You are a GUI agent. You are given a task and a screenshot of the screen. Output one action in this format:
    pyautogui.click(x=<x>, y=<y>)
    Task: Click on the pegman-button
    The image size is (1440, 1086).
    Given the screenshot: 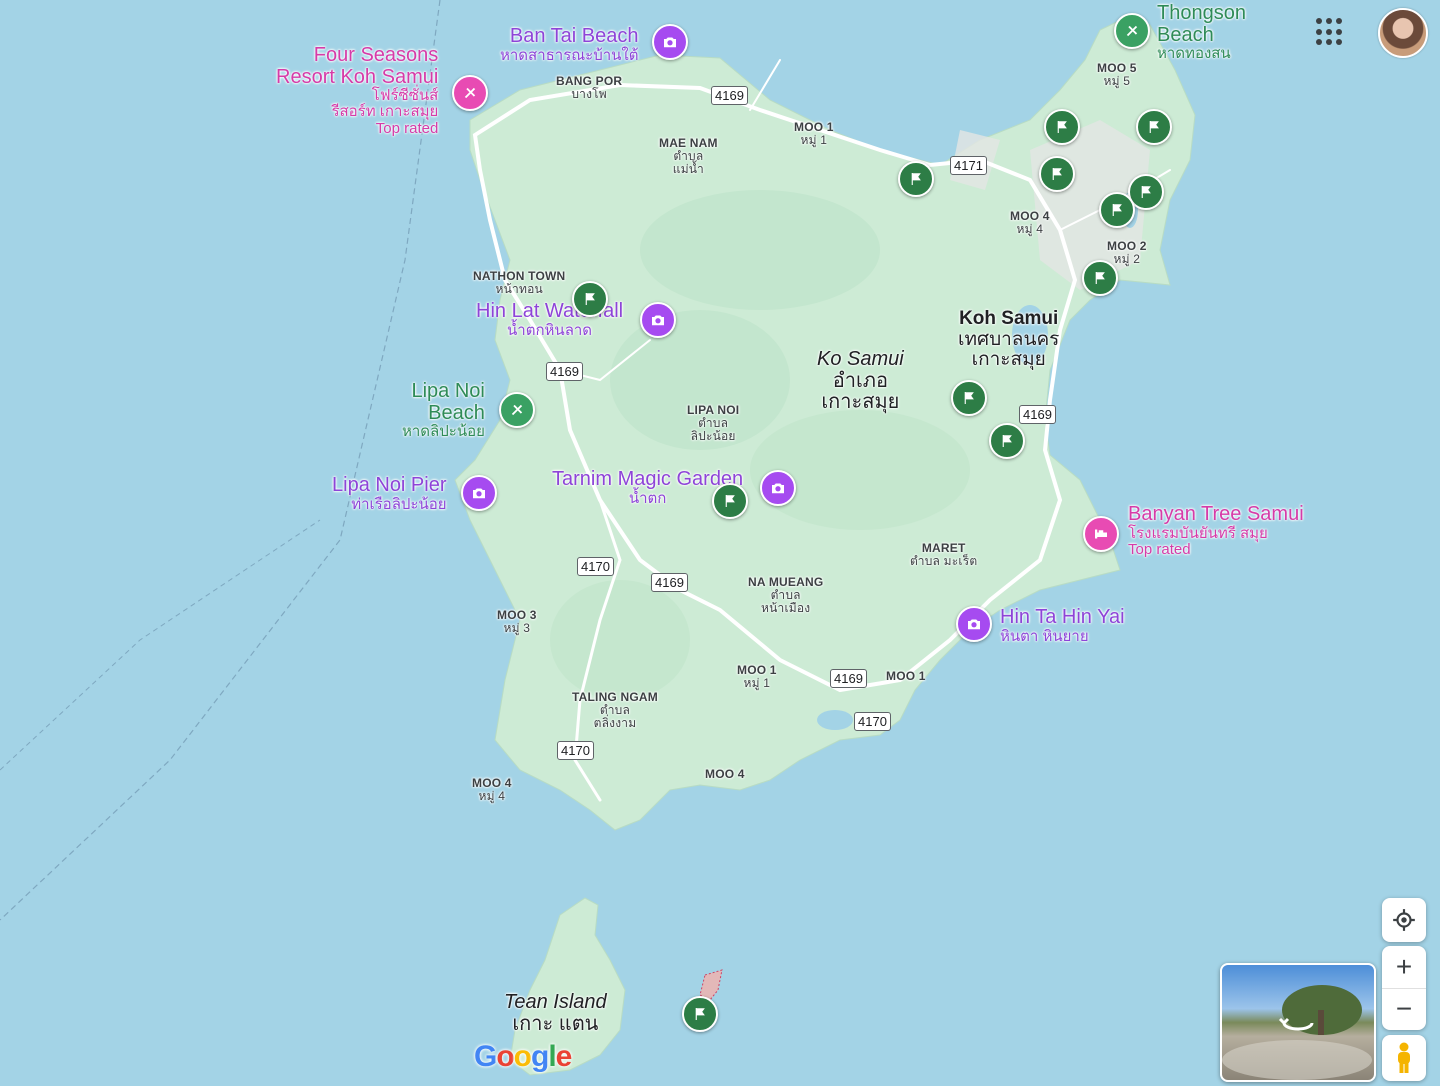 What is the action you would take?
    pyautogui.click(x=1404, y=1058)
    